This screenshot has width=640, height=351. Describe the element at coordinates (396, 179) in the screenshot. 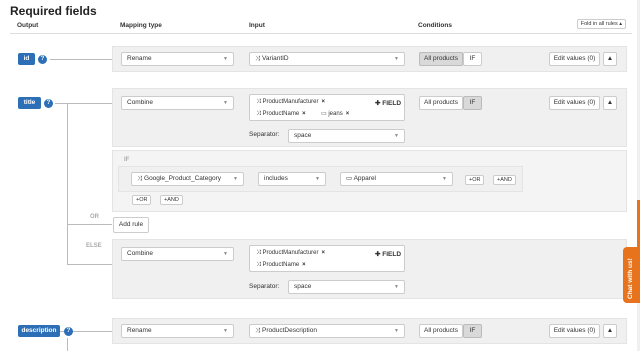

I see `condition-value-select: ▭ Apparel ▼` at that location.